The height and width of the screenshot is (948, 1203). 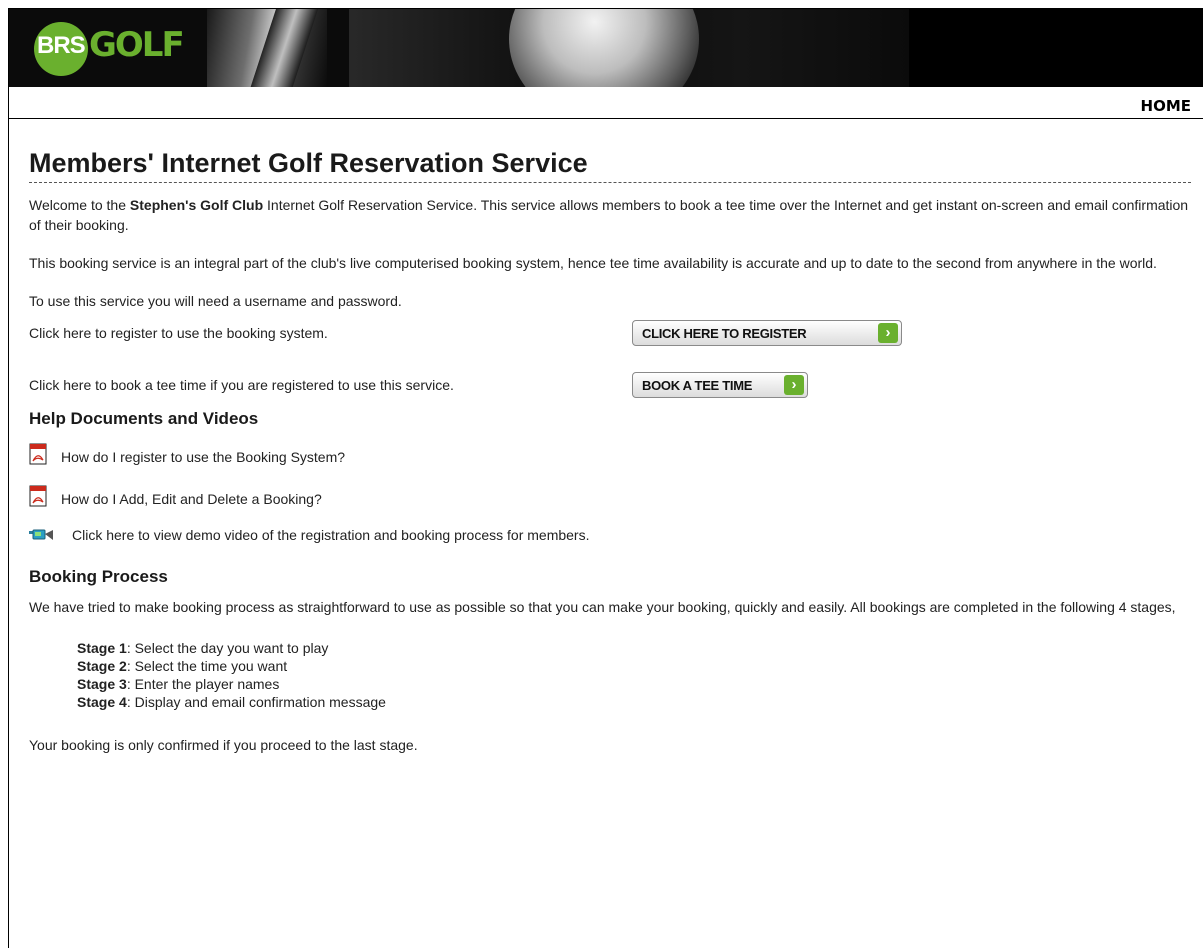 I want to click on logo-golf-text: GOLF, so click(x=137, y=45).